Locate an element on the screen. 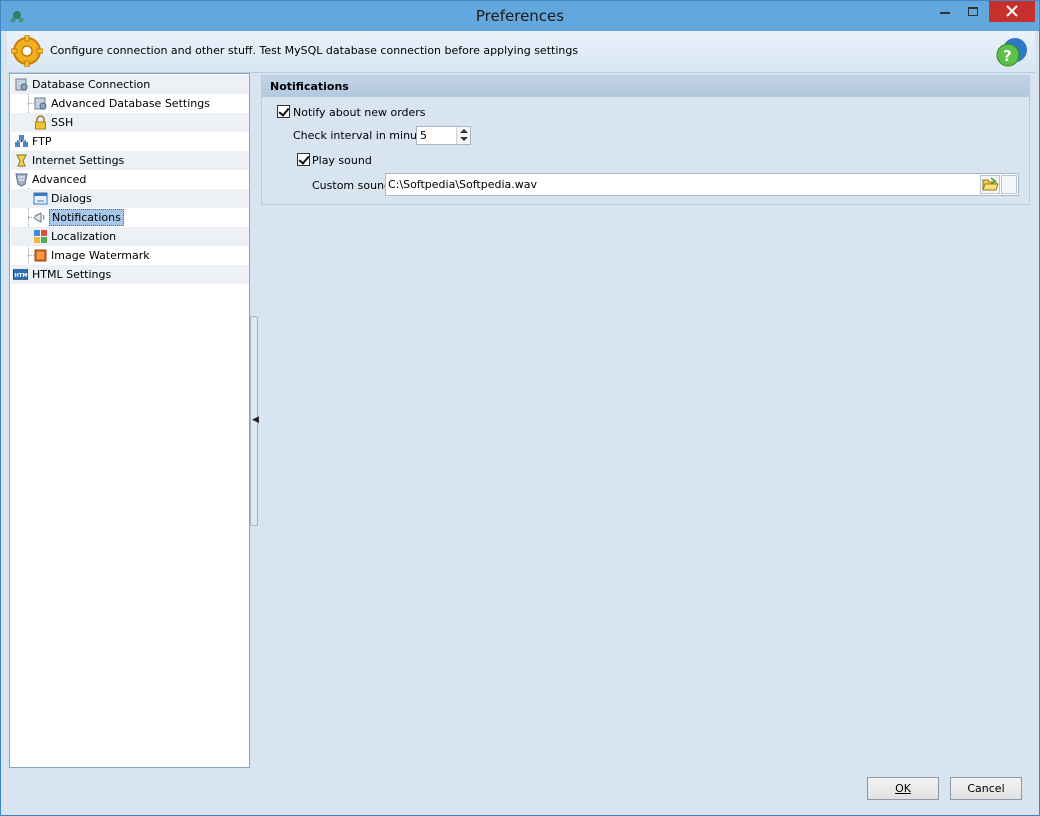 This screenshot has width=1040, height=816. close-icon is located at coordinates (1012, 11).